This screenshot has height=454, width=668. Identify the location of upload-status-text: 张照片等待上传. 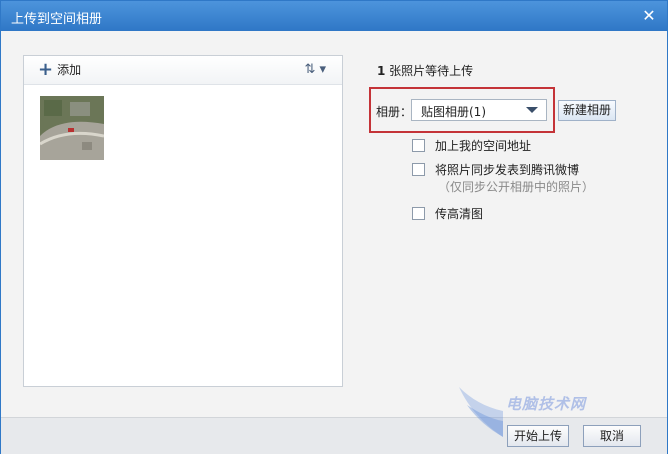
(429, 71).